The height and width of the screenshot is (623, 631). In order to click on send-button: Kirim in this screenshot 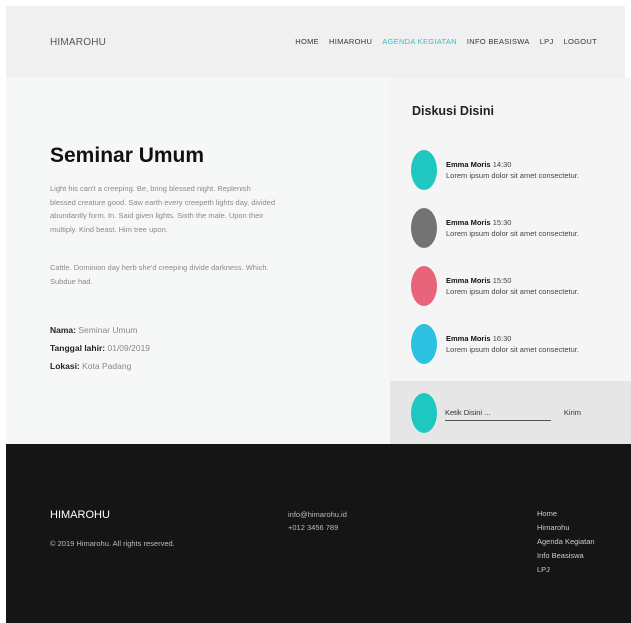, I will do `click(567, 412)`.